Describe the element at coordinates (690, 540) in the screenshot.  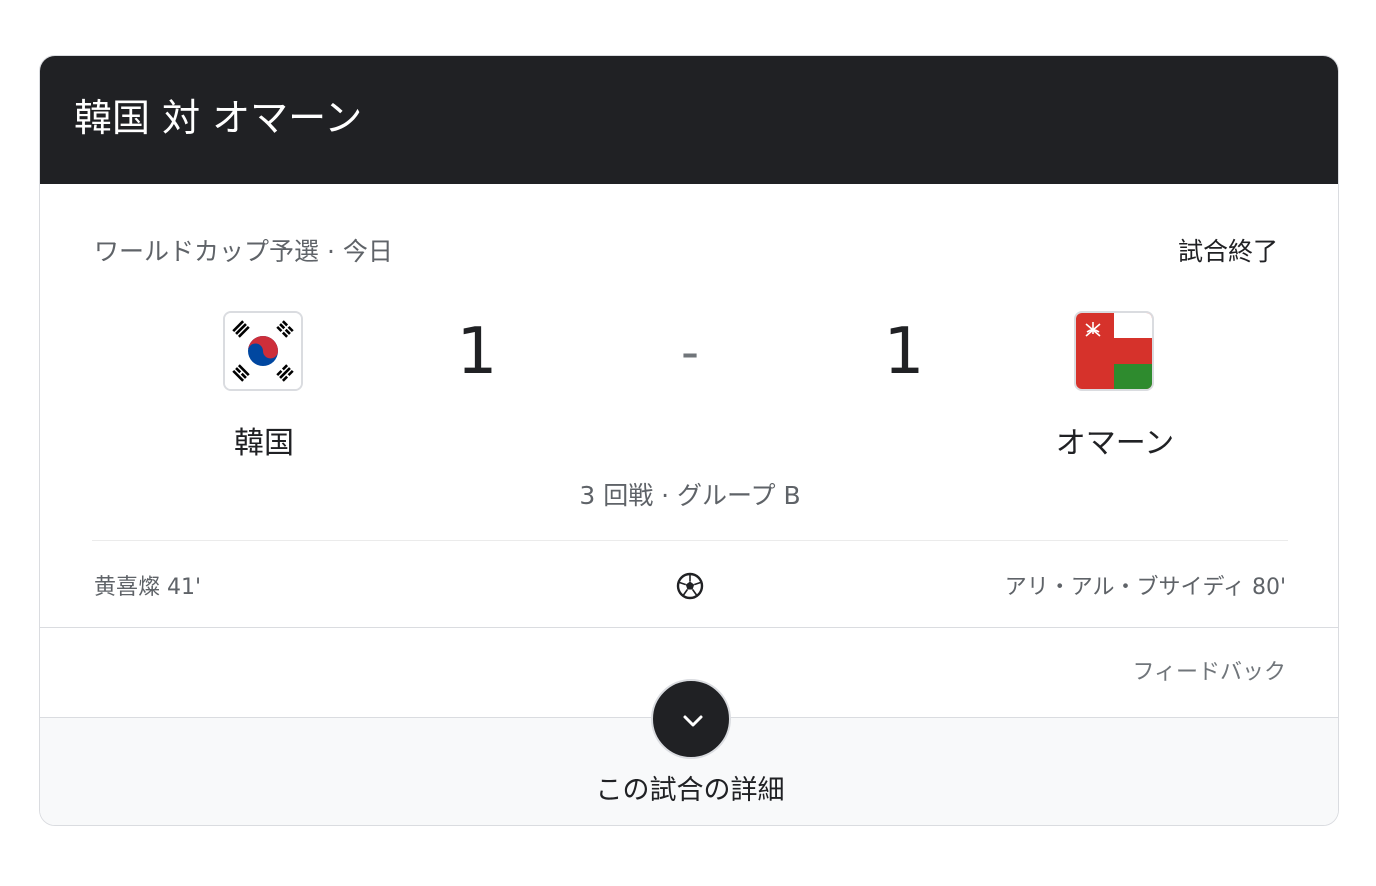
I see `divider` at that location.